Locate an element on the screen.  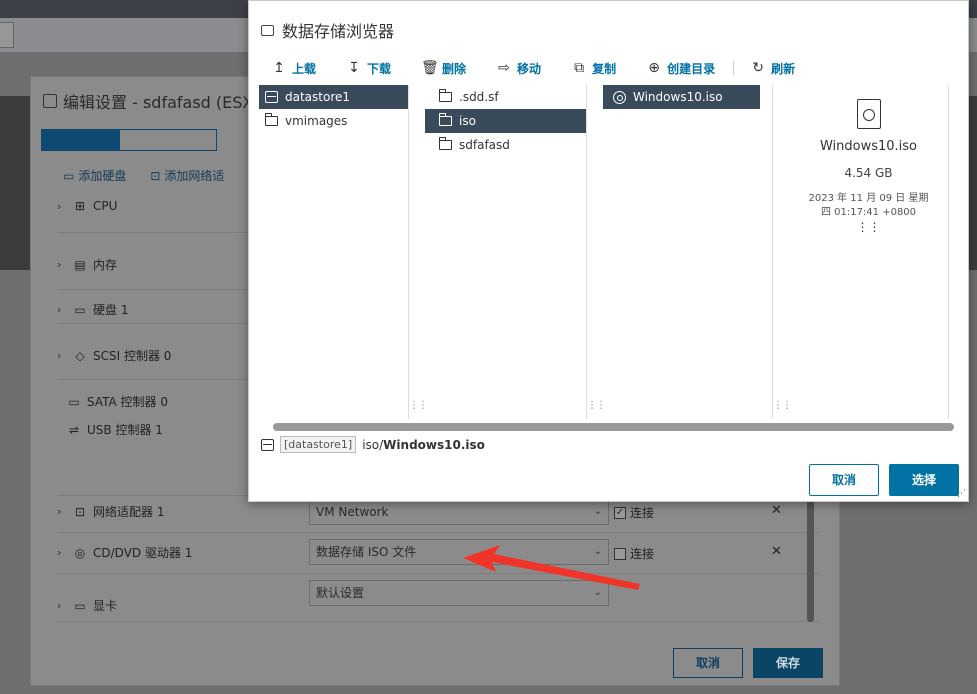
path-datastore: [datastore1] is located at coordinates (318, 444).